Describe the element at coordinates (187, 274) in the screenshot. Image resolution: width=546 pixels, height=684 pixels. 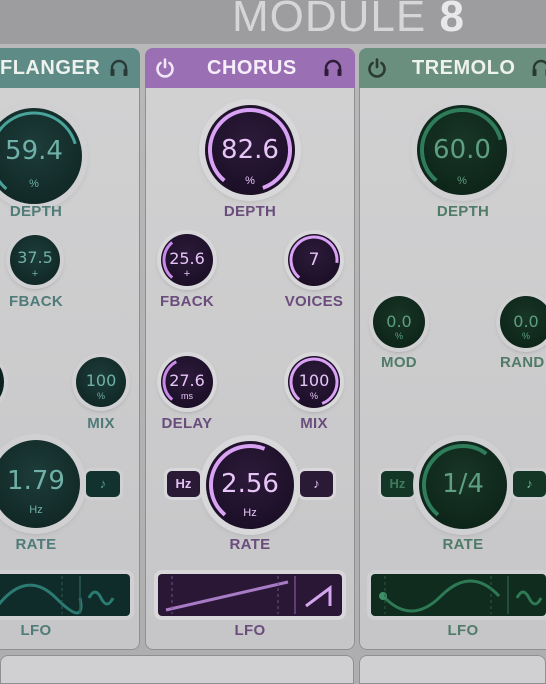
I see `chorus-fback-unit: +` at that location.